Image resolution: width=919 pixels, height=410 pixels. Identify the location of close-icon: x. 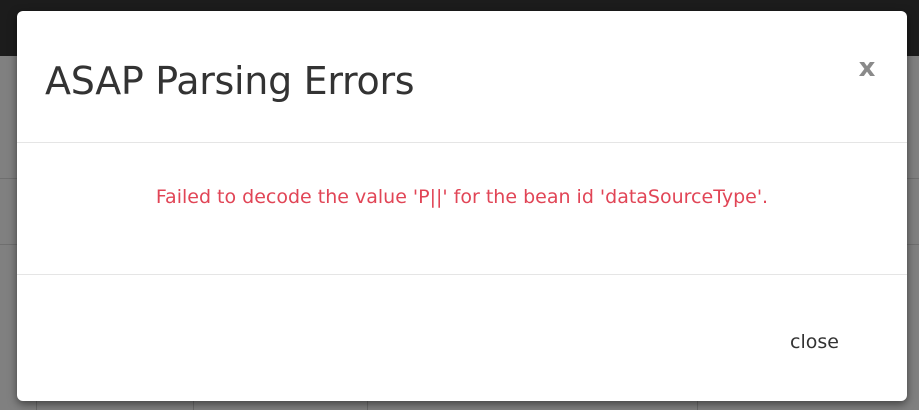
(867, 68).